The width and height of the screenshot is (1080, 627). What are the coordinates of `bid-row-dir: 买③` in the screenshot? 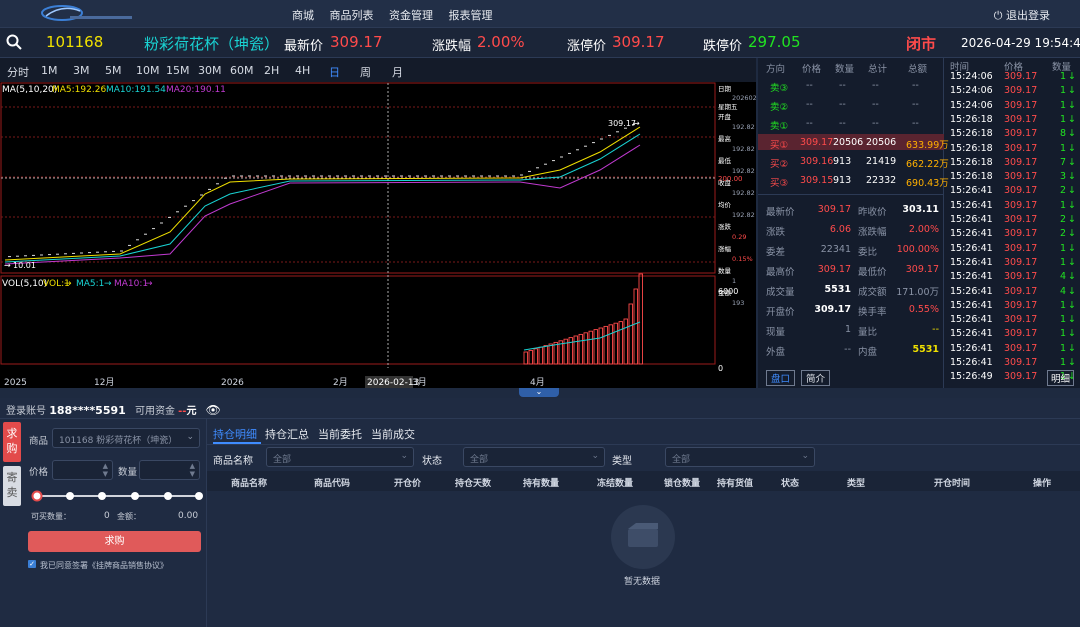 It's located at (779, 182).